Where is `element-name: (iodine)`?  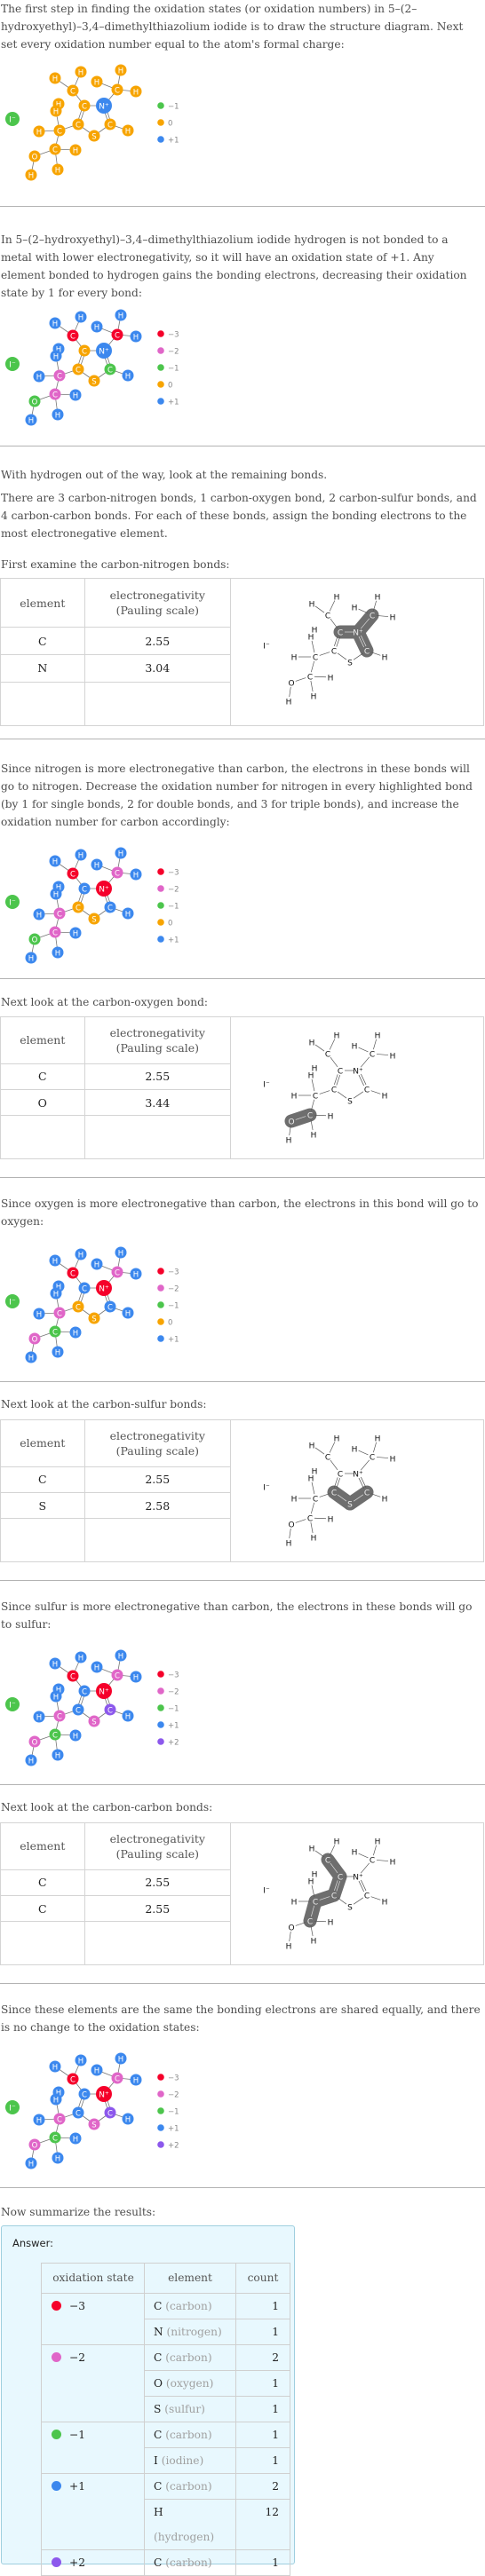
element-name: (iodine) is located at coordinates (182, 2460).